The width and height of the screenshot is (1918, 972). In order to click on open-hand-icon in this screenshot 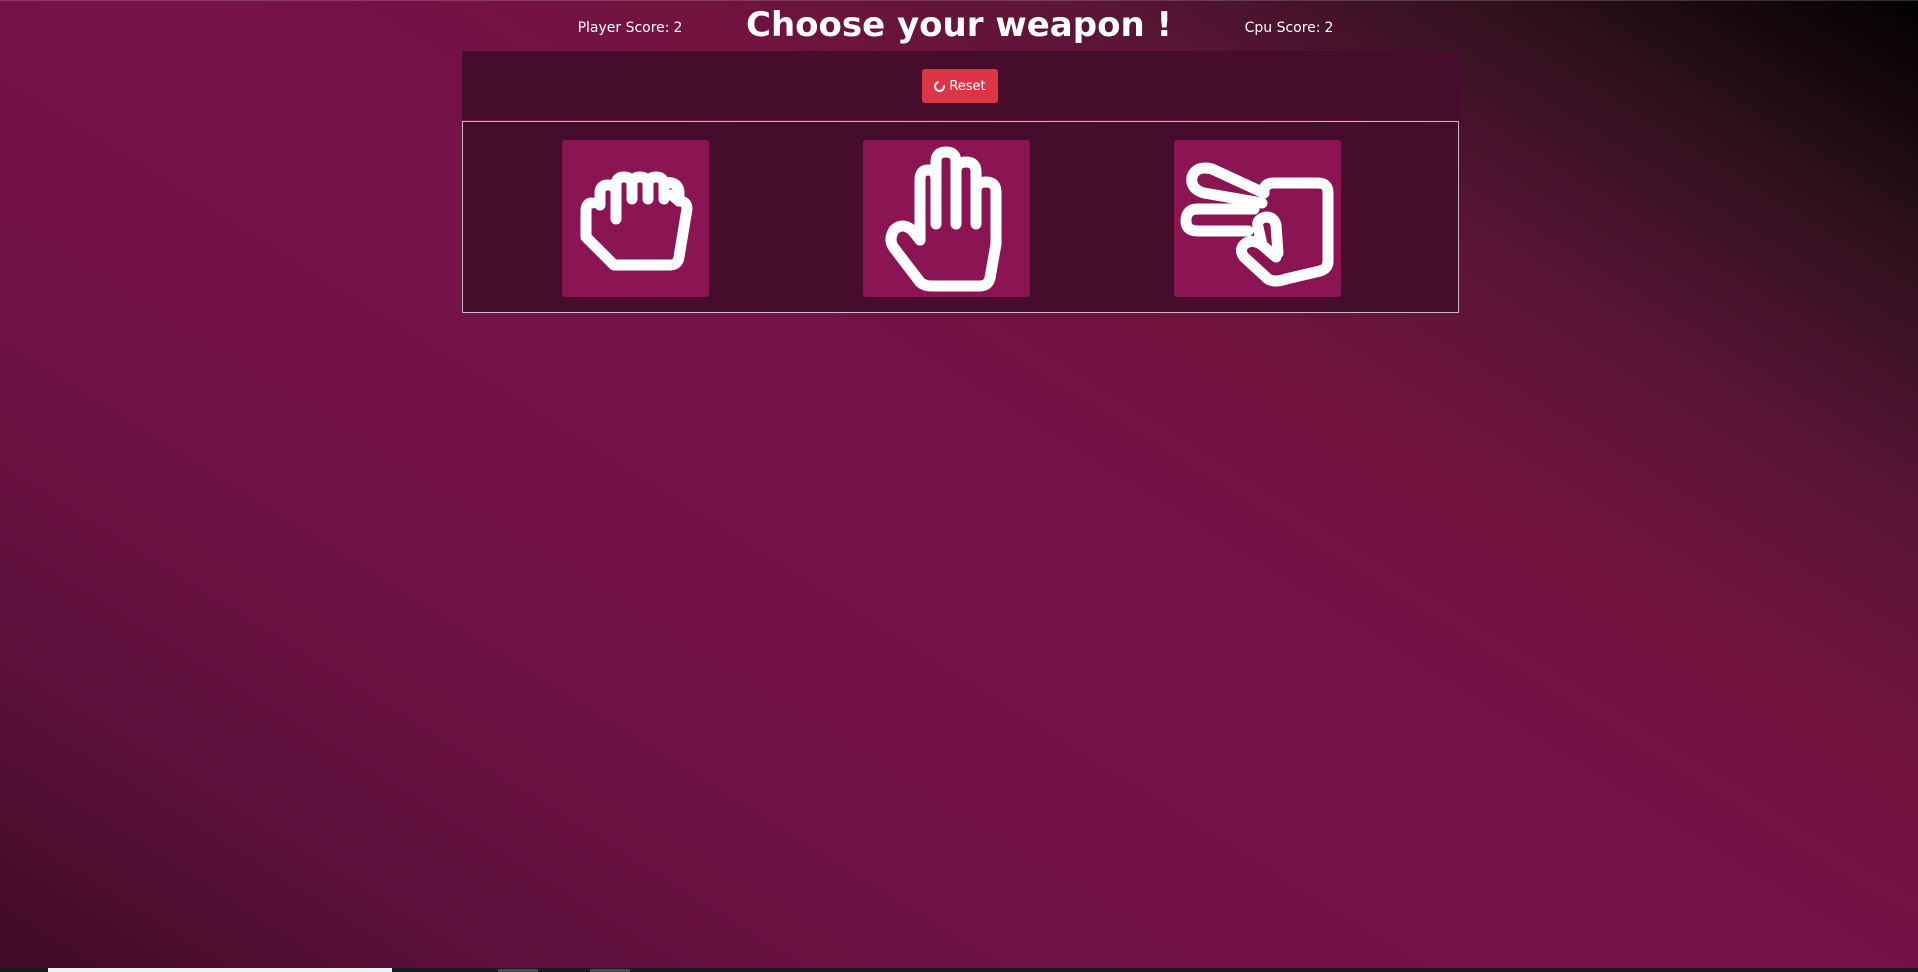, I will do `click(943, 218)`.